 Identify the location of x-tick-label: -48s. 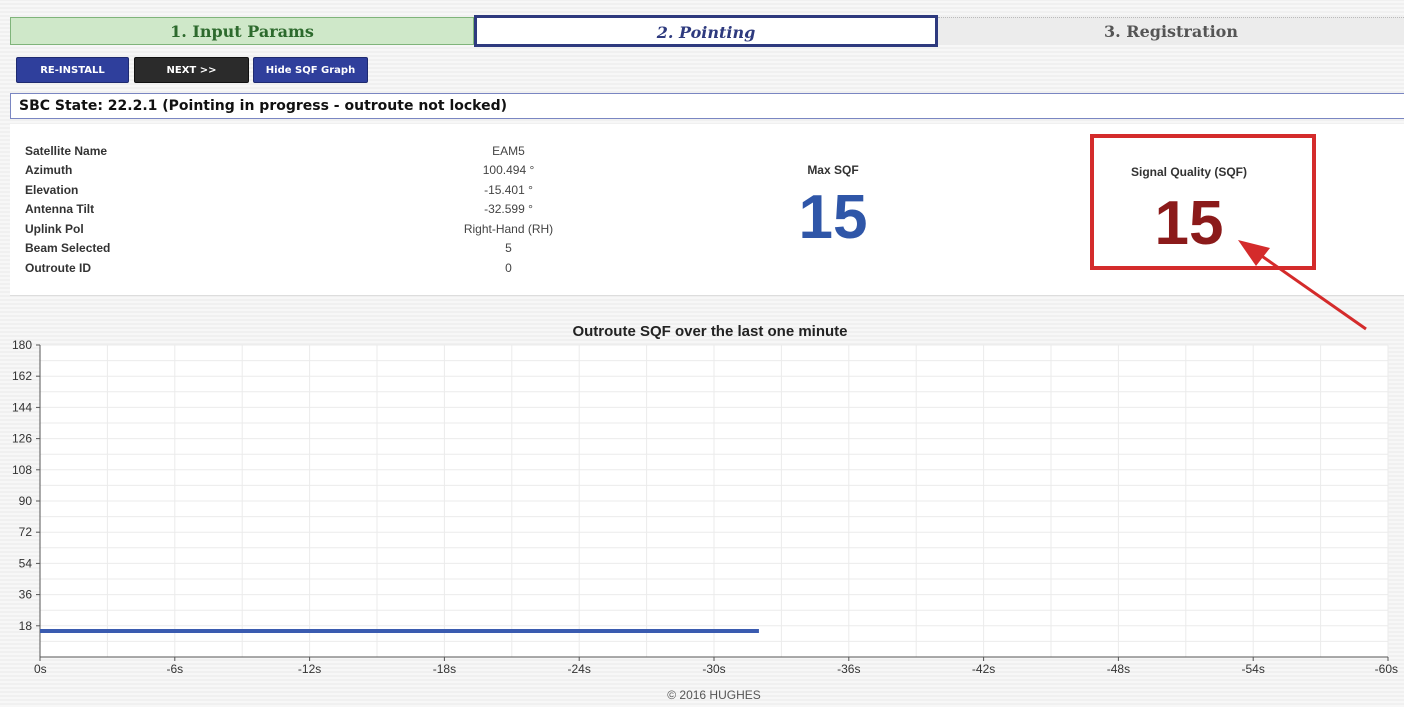
(1118, 669).